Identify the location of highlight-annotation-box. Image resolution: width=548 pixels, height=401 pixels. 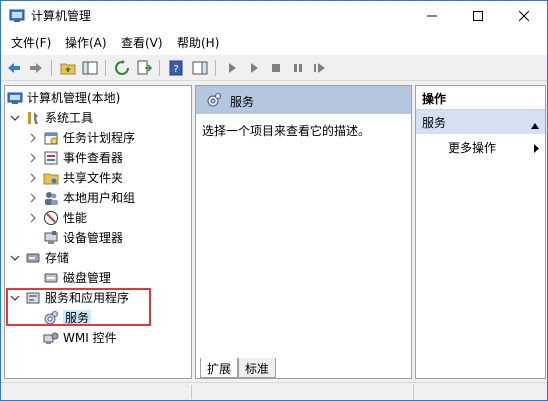
(78, 307).